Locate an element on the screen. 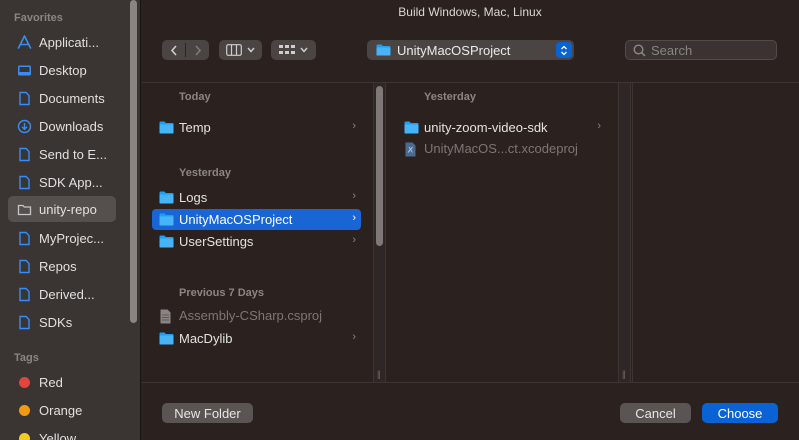 Image resolution: width=799 pixels, height=440 pixels. search-field is located at coordinates (701, 50).